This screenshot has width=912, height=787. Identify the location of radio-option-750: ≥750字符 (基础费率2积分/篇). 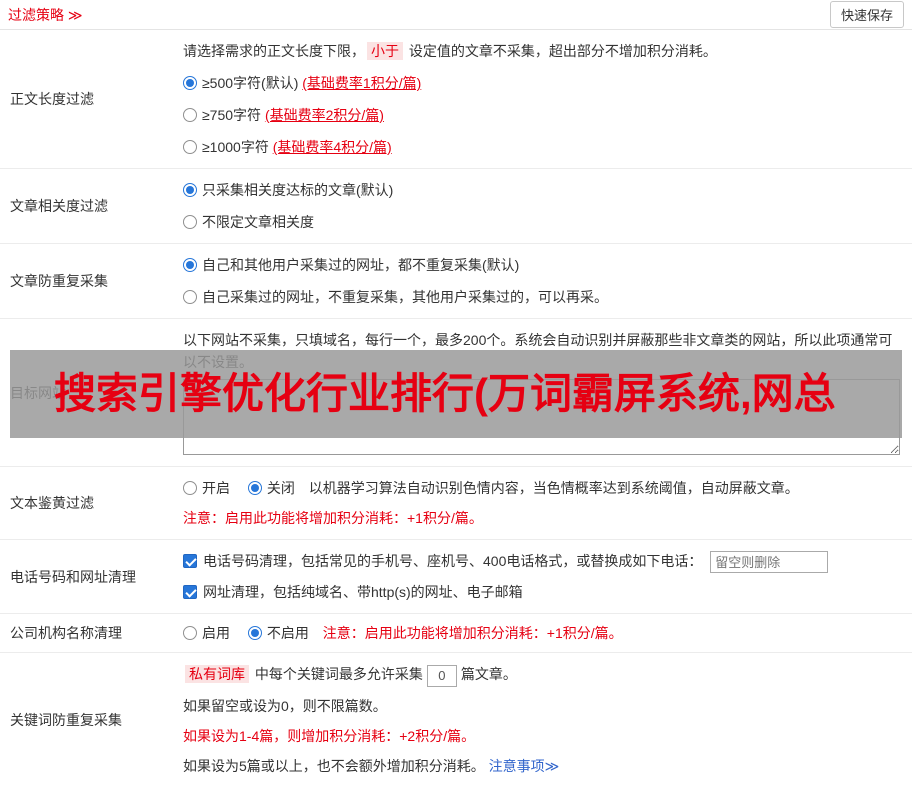
(541, 115).